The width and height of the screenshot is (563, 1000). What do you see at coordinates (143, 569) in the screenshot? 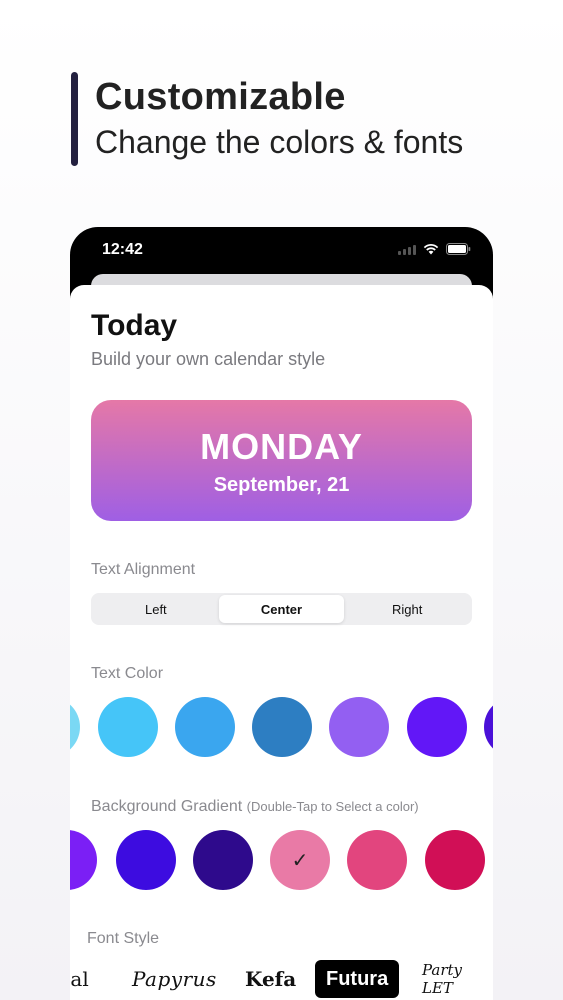
I see `text-alignment-label: Text Alignment` at bounding box center [143, 569].